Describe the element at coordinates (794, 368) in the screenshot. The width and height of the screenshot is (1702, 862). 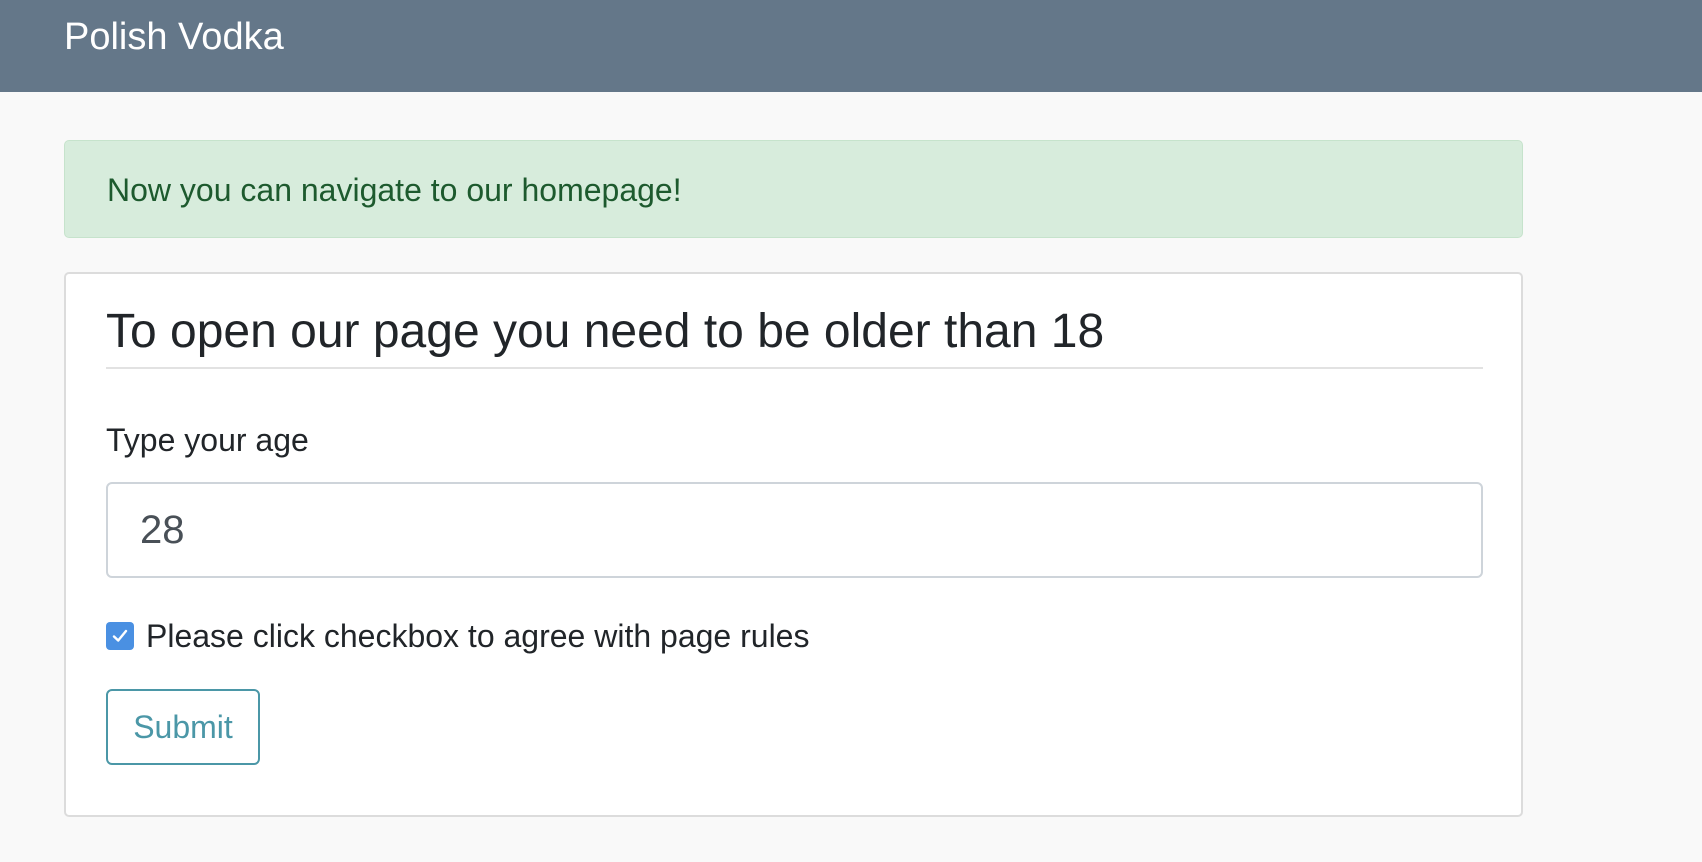
I see `title-divider` at that location.